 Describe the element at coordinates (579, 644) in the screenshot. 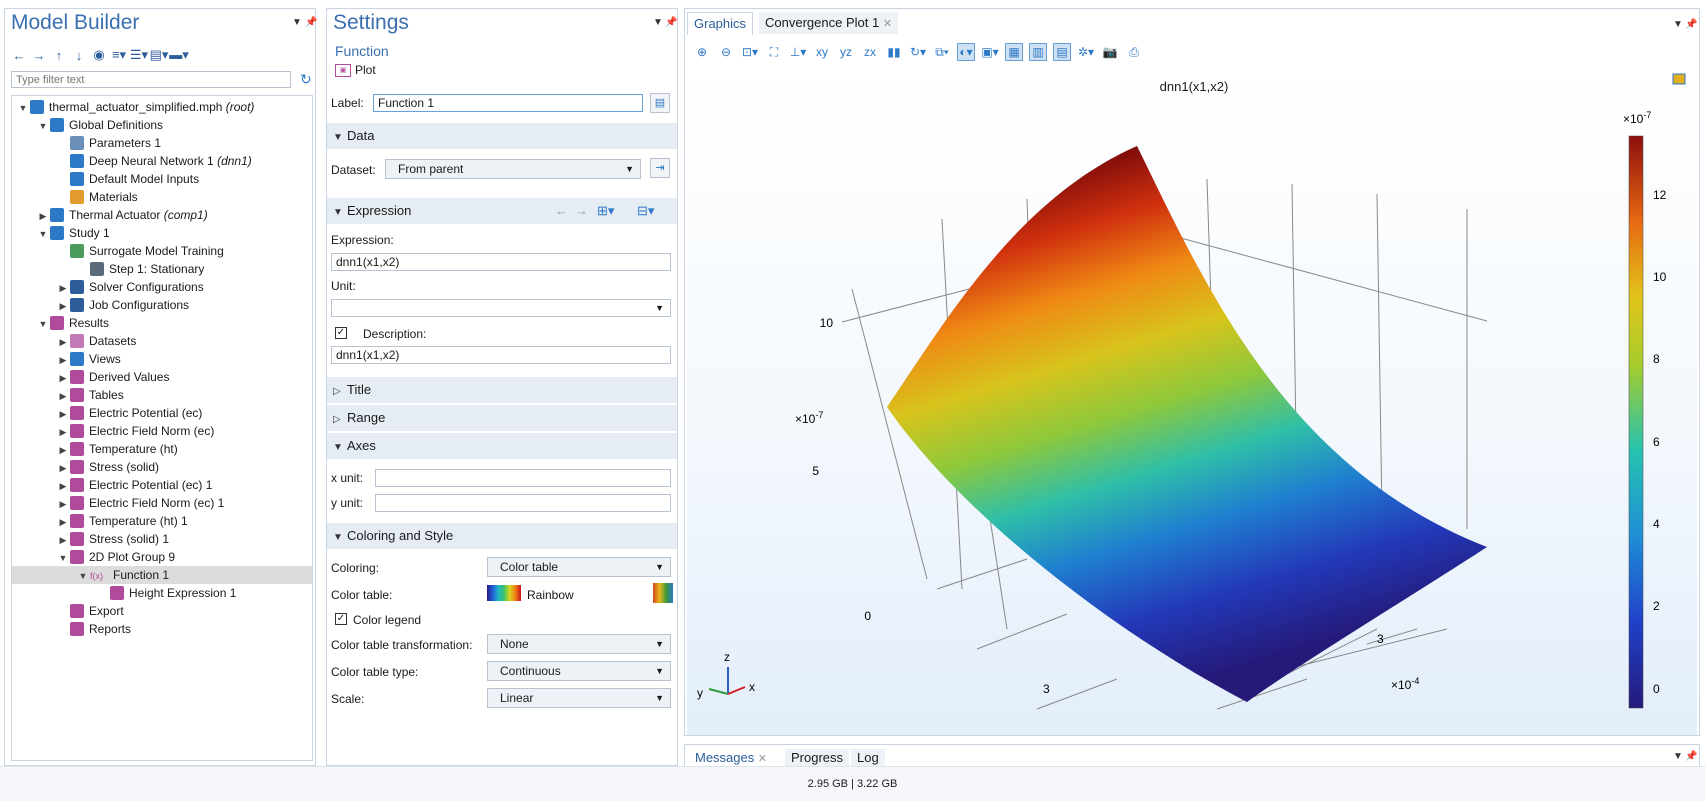

I see `transformation-select: None ▼` at that location.